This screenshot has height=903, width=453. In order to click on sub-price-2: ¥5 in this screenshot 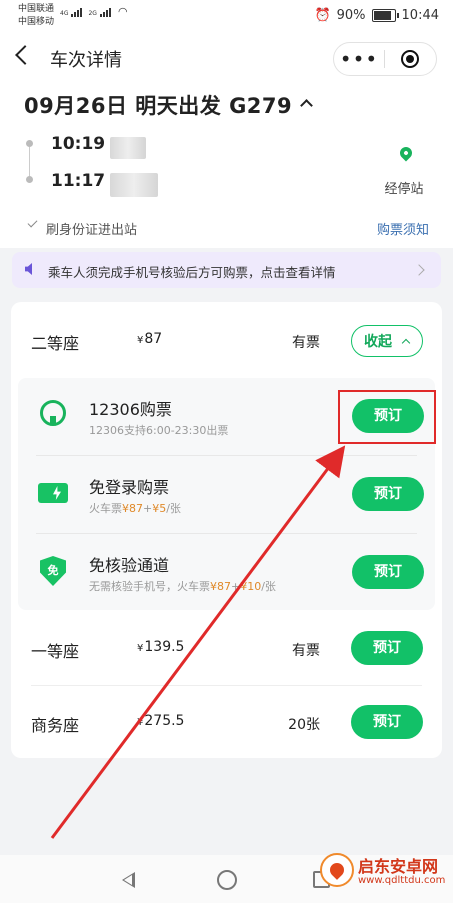, I will do `click(159, 508)`.